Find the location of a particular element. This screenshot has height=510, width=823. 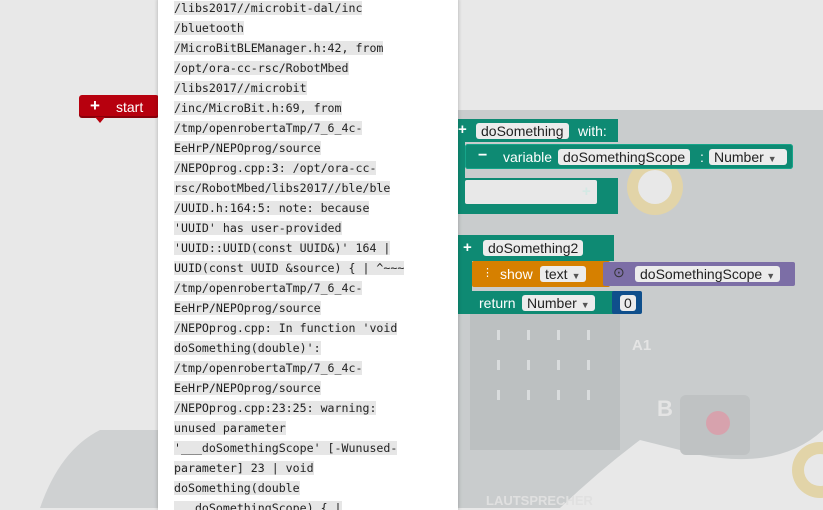

log-line-text: /inc/MicroBit.h:69, from is located at coordinates (258, 108).